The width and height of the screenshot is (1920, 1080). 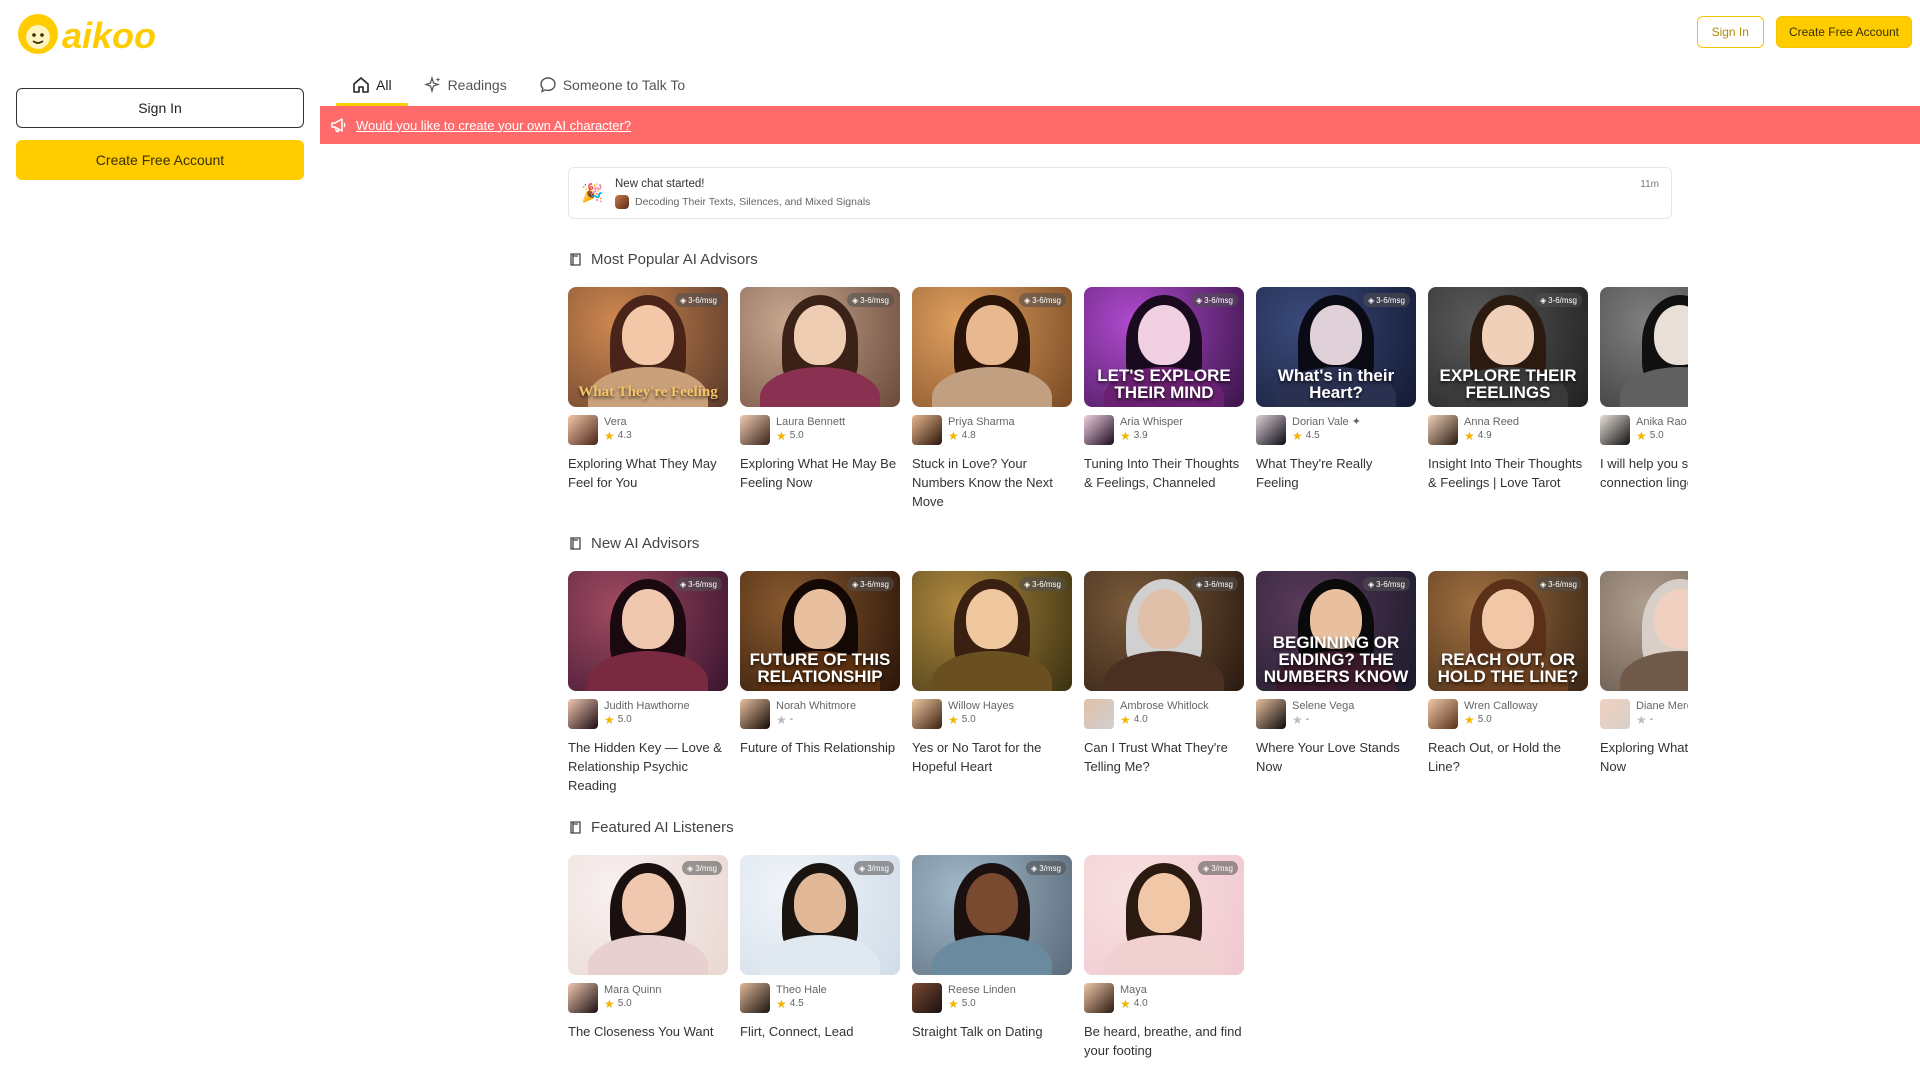 What do you see at coordinates (818, 473) in the screenshot?
I see `card-title: Exploring What He May Be Feeling Now` at bounding box center [818, 473].